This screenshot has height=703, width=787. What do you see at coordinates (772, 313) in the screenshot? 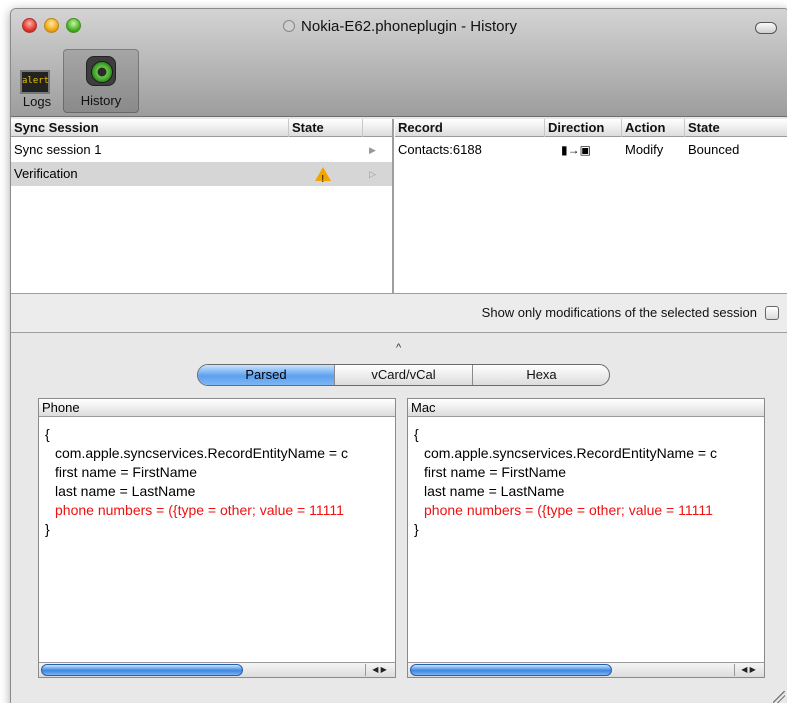
I see `show-only-modifications-checkbox` at bounding box center [772, 313].